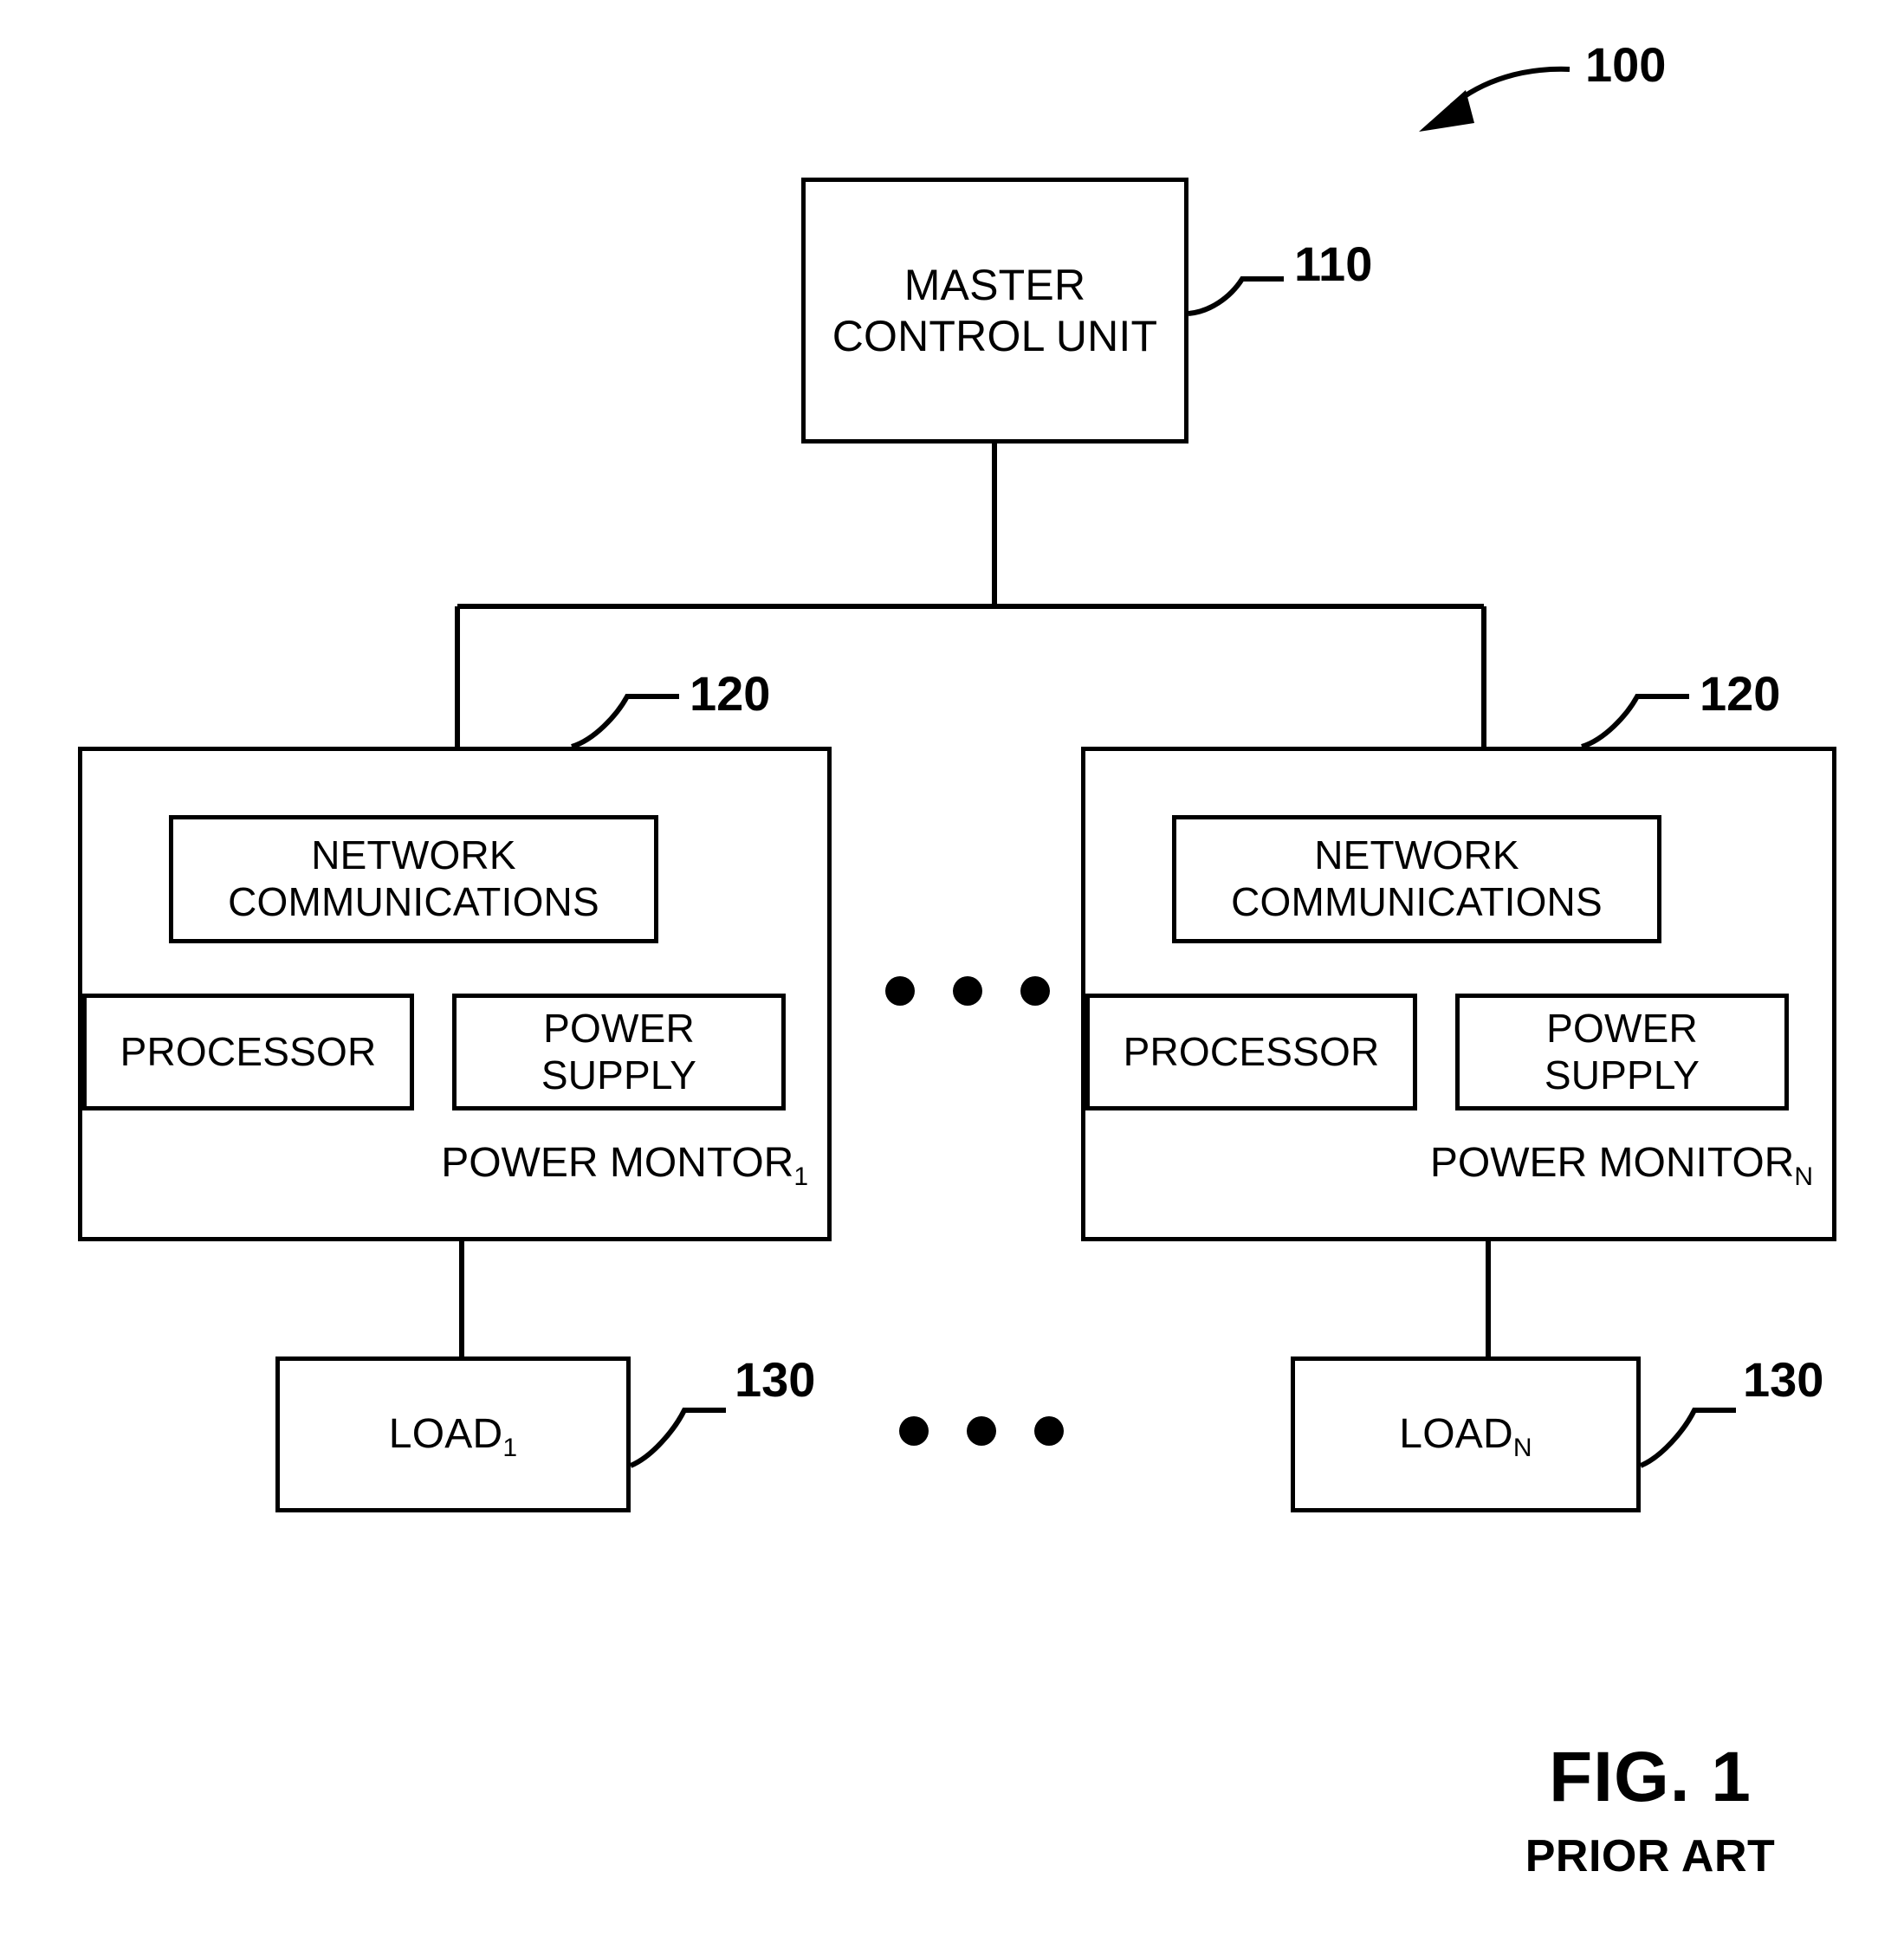 This screenshot has height=1936, width=1904. I want to click on power-supply-box-1: POWER SUPPLY, so click(619, 1052).